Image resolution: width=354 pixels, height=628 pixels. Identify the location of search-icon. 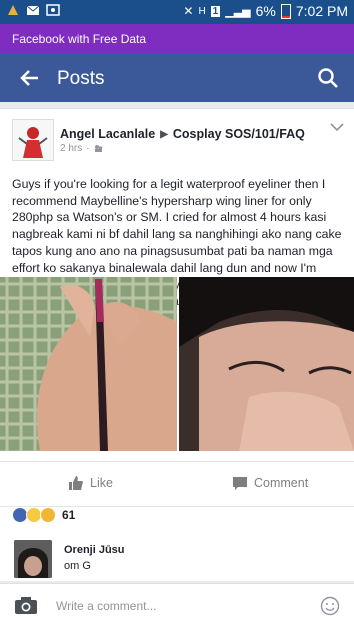
(328, 78).